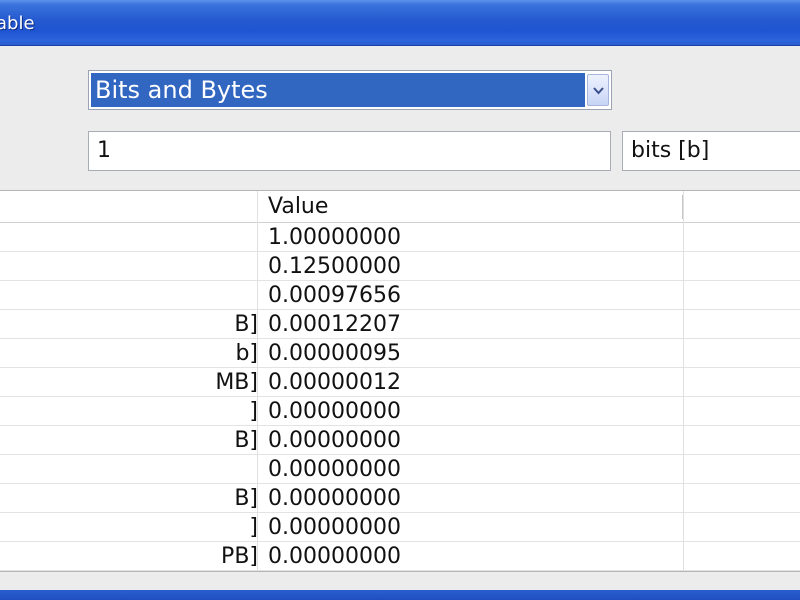 Image resolution: width=800 pixels, height=600 pixels. I want to click on value-cell: 0.12500000, so click(334, 266).